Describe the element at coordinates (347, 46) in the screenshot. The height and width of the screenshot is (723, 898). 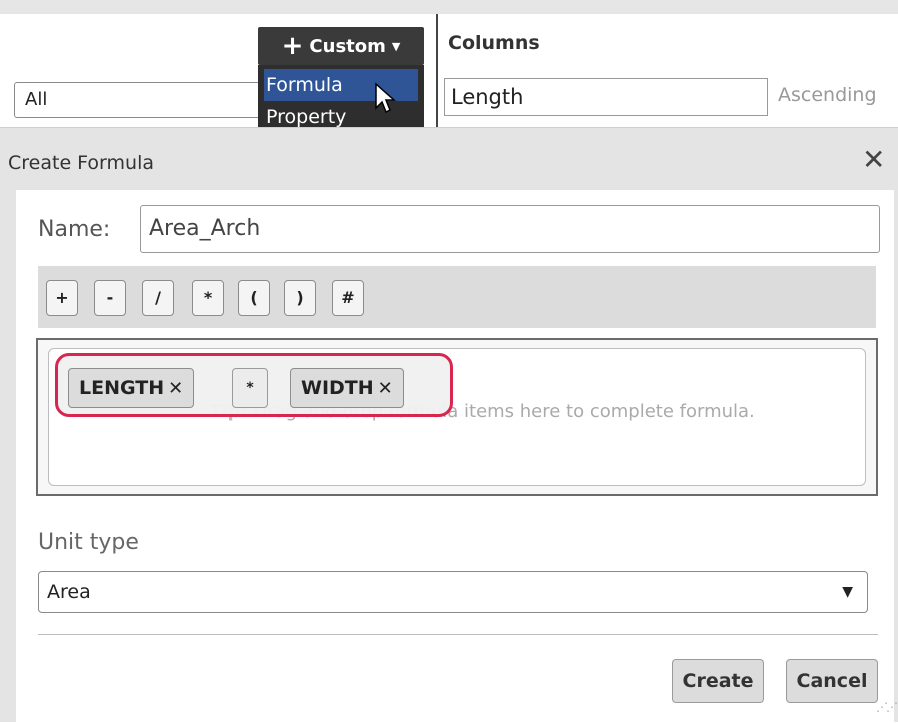
I see `custom-button-label: Custom` at that location.